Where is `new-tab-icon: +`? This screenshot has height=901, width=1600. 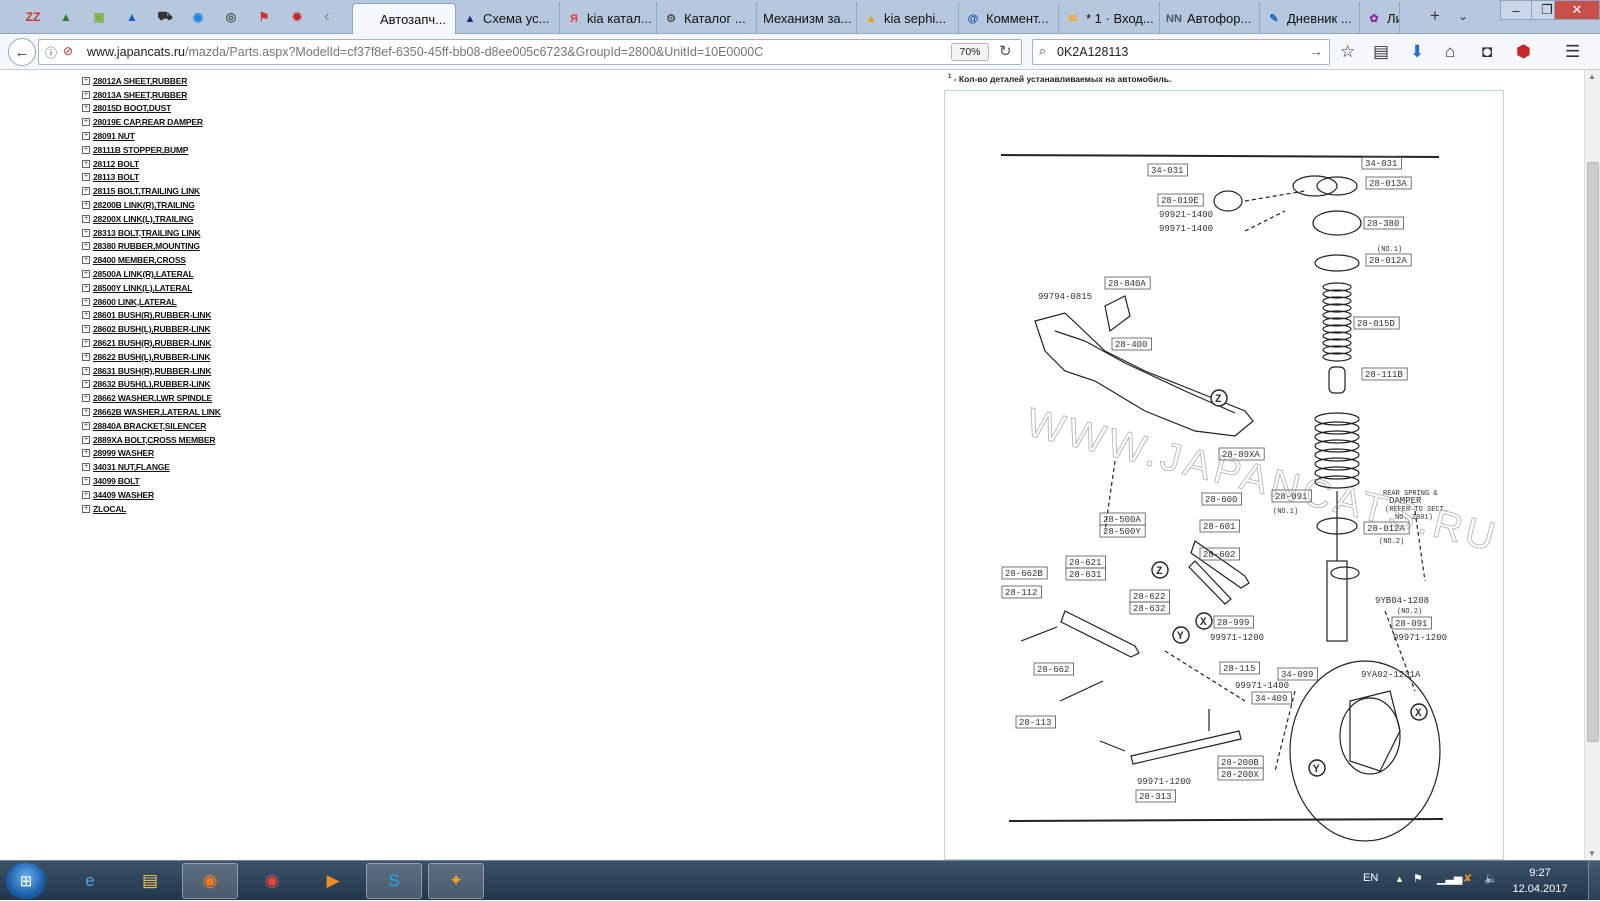 new-tab-icon: + is located at coordinates (1435, 16).